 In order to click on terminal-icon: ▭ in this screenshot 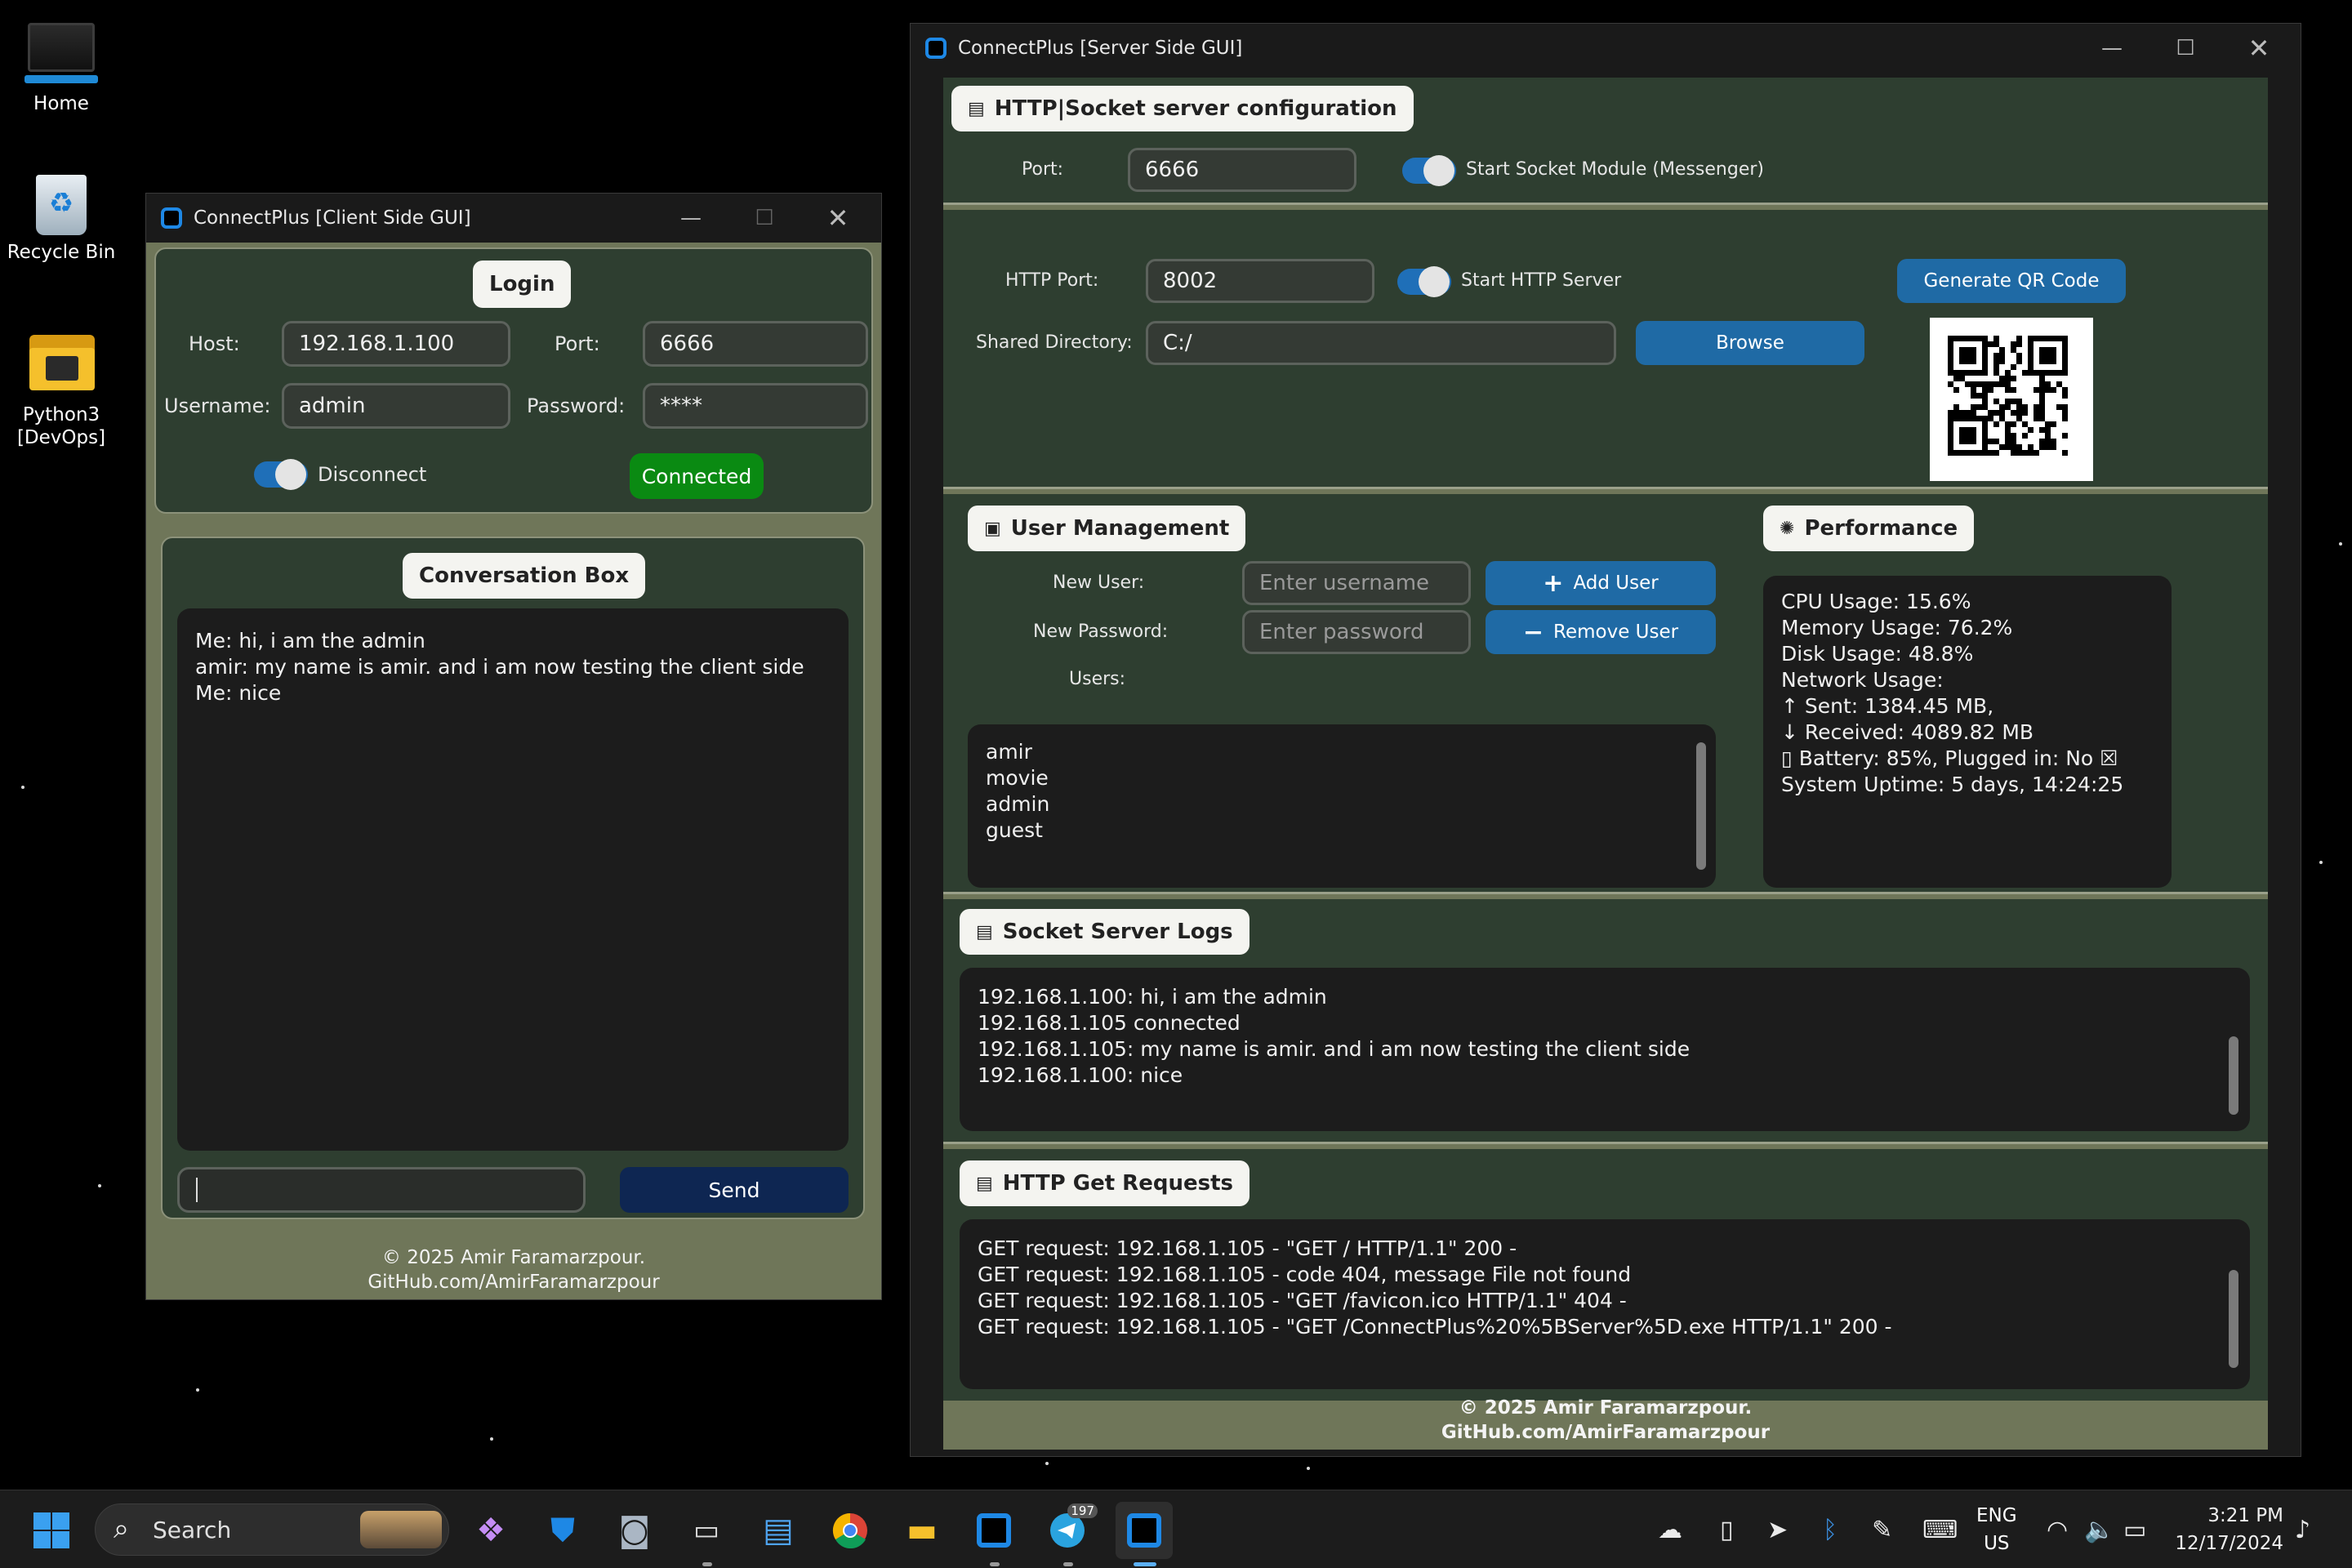, I will do `click(706, 1530)`.